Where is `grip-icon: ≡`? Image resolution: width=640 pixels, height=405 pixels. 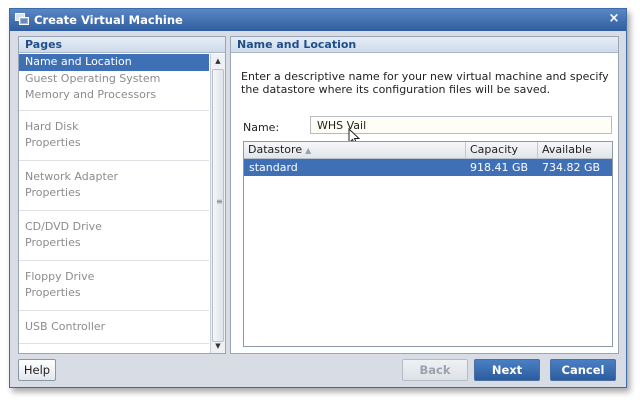
grip-icon: ≡ is located at coordinates (219, 201).